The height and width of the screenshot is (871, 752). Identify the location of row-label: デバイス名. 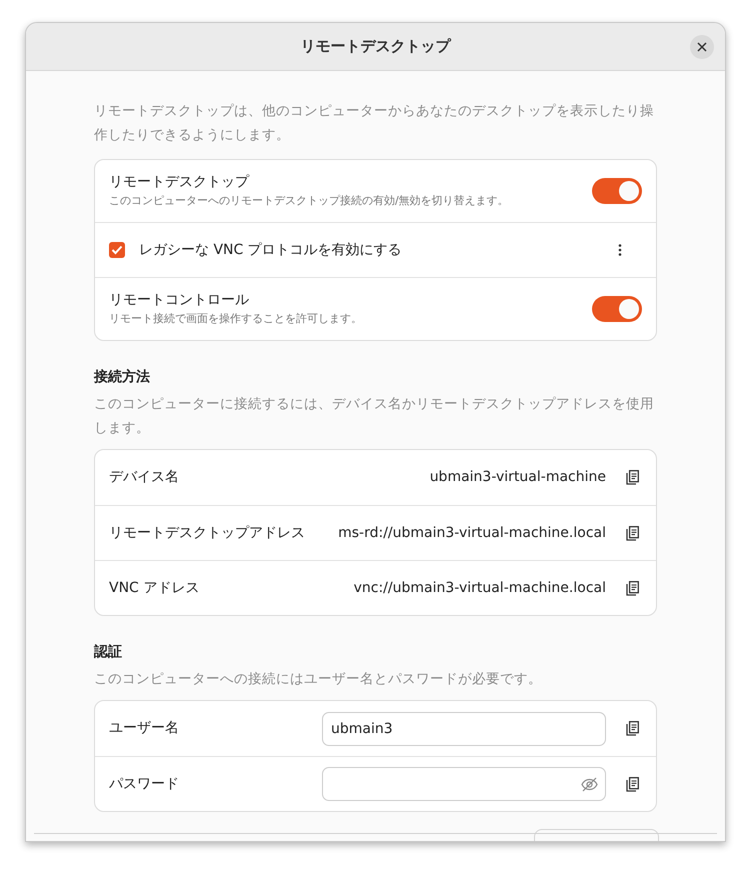
(144, 477).